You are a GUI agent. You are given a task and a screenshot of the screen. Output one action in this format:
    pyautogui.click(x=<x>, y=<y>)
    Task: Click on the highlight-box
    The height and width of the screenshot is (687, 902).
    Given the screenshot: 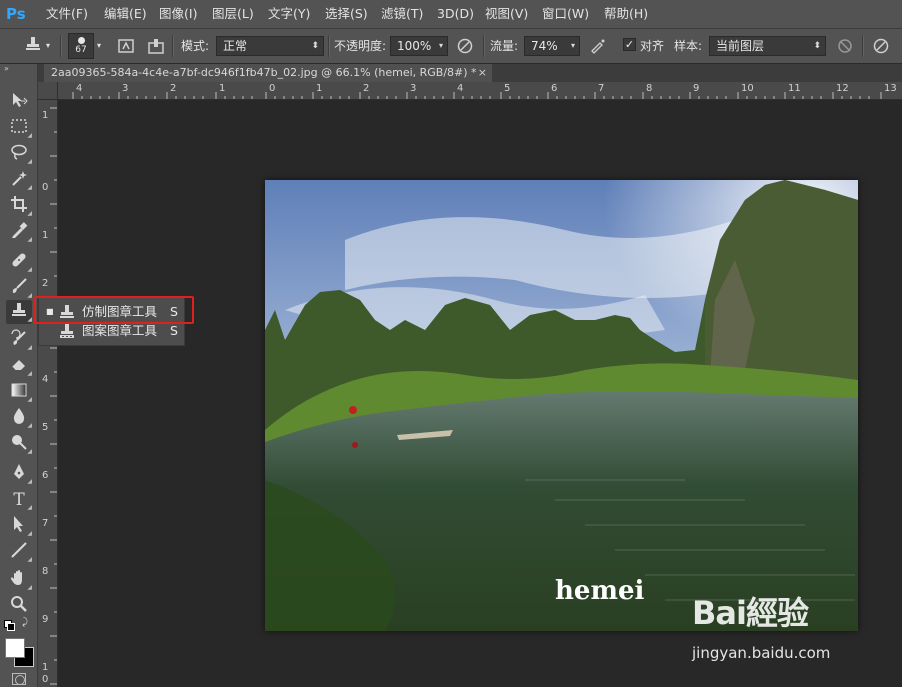 What is the action you would take?
    pyautogui.click(x=114, y=310)
    